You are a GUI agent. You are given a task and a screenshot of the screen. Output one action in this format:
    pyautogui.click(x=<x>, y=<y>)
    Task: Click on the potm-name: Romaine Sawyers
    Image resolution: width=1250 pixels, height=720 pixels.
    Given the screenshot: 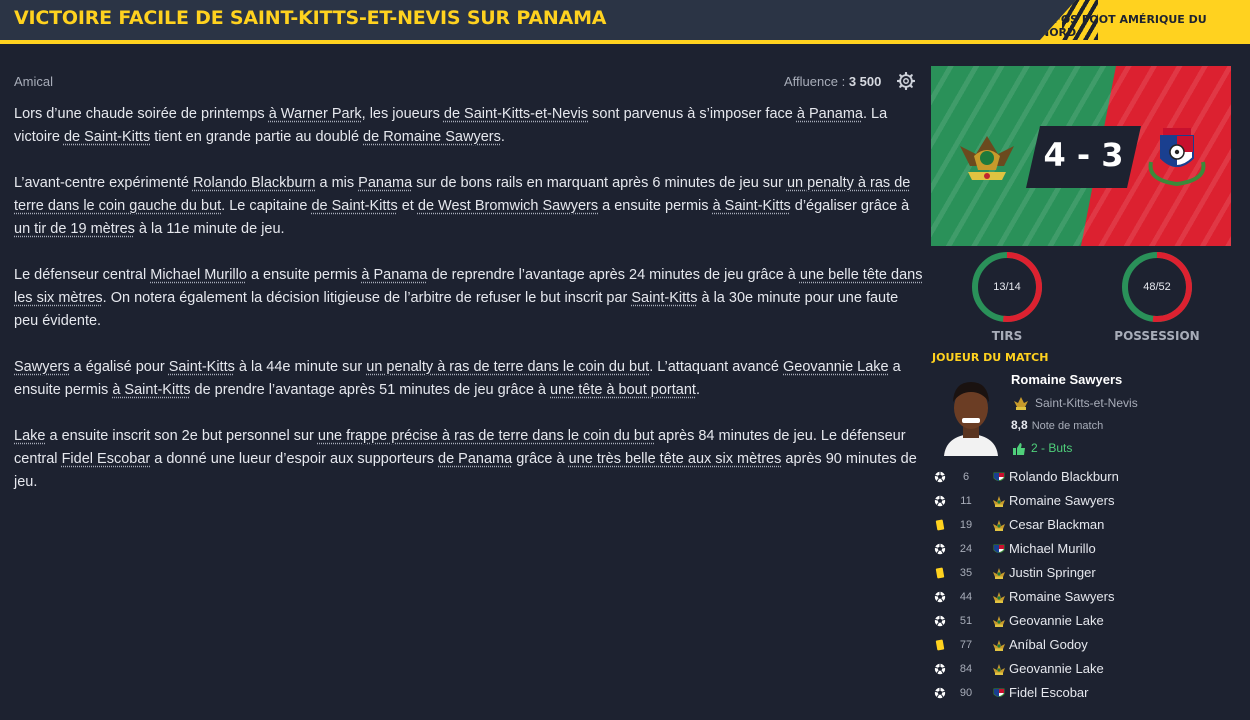 What is the action you would take?
    pyautogui.click(x=1066, y=379)
    